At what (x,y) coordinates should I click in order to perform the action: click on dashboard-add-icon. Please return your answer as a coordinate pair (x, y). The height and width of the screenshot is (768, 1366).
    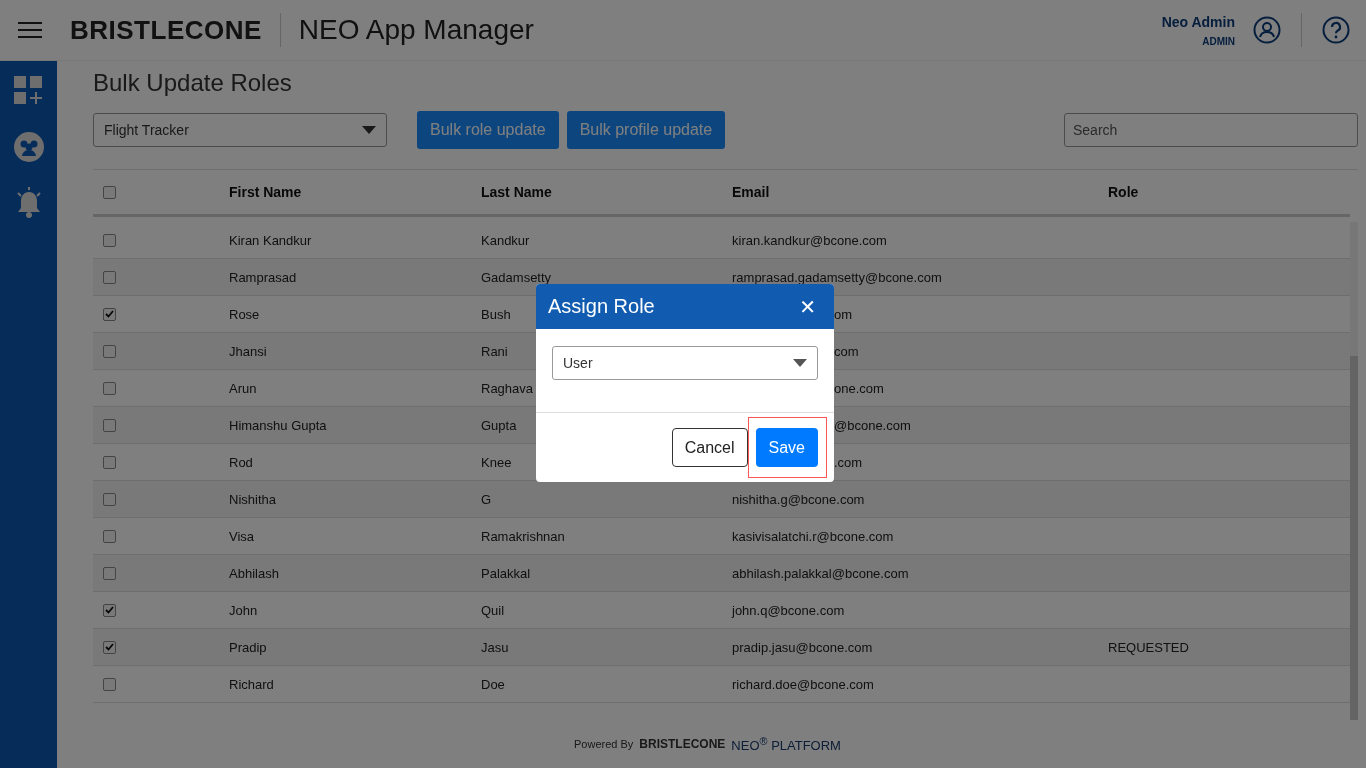
    Looking at the image, I should click on (28, 91).